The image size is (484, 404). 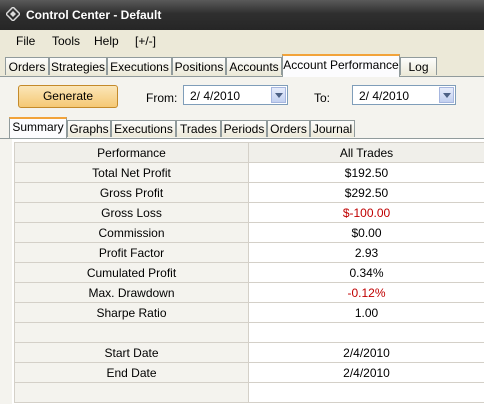 I want to click on metric-label: Commission, so click(x=131, y=232).